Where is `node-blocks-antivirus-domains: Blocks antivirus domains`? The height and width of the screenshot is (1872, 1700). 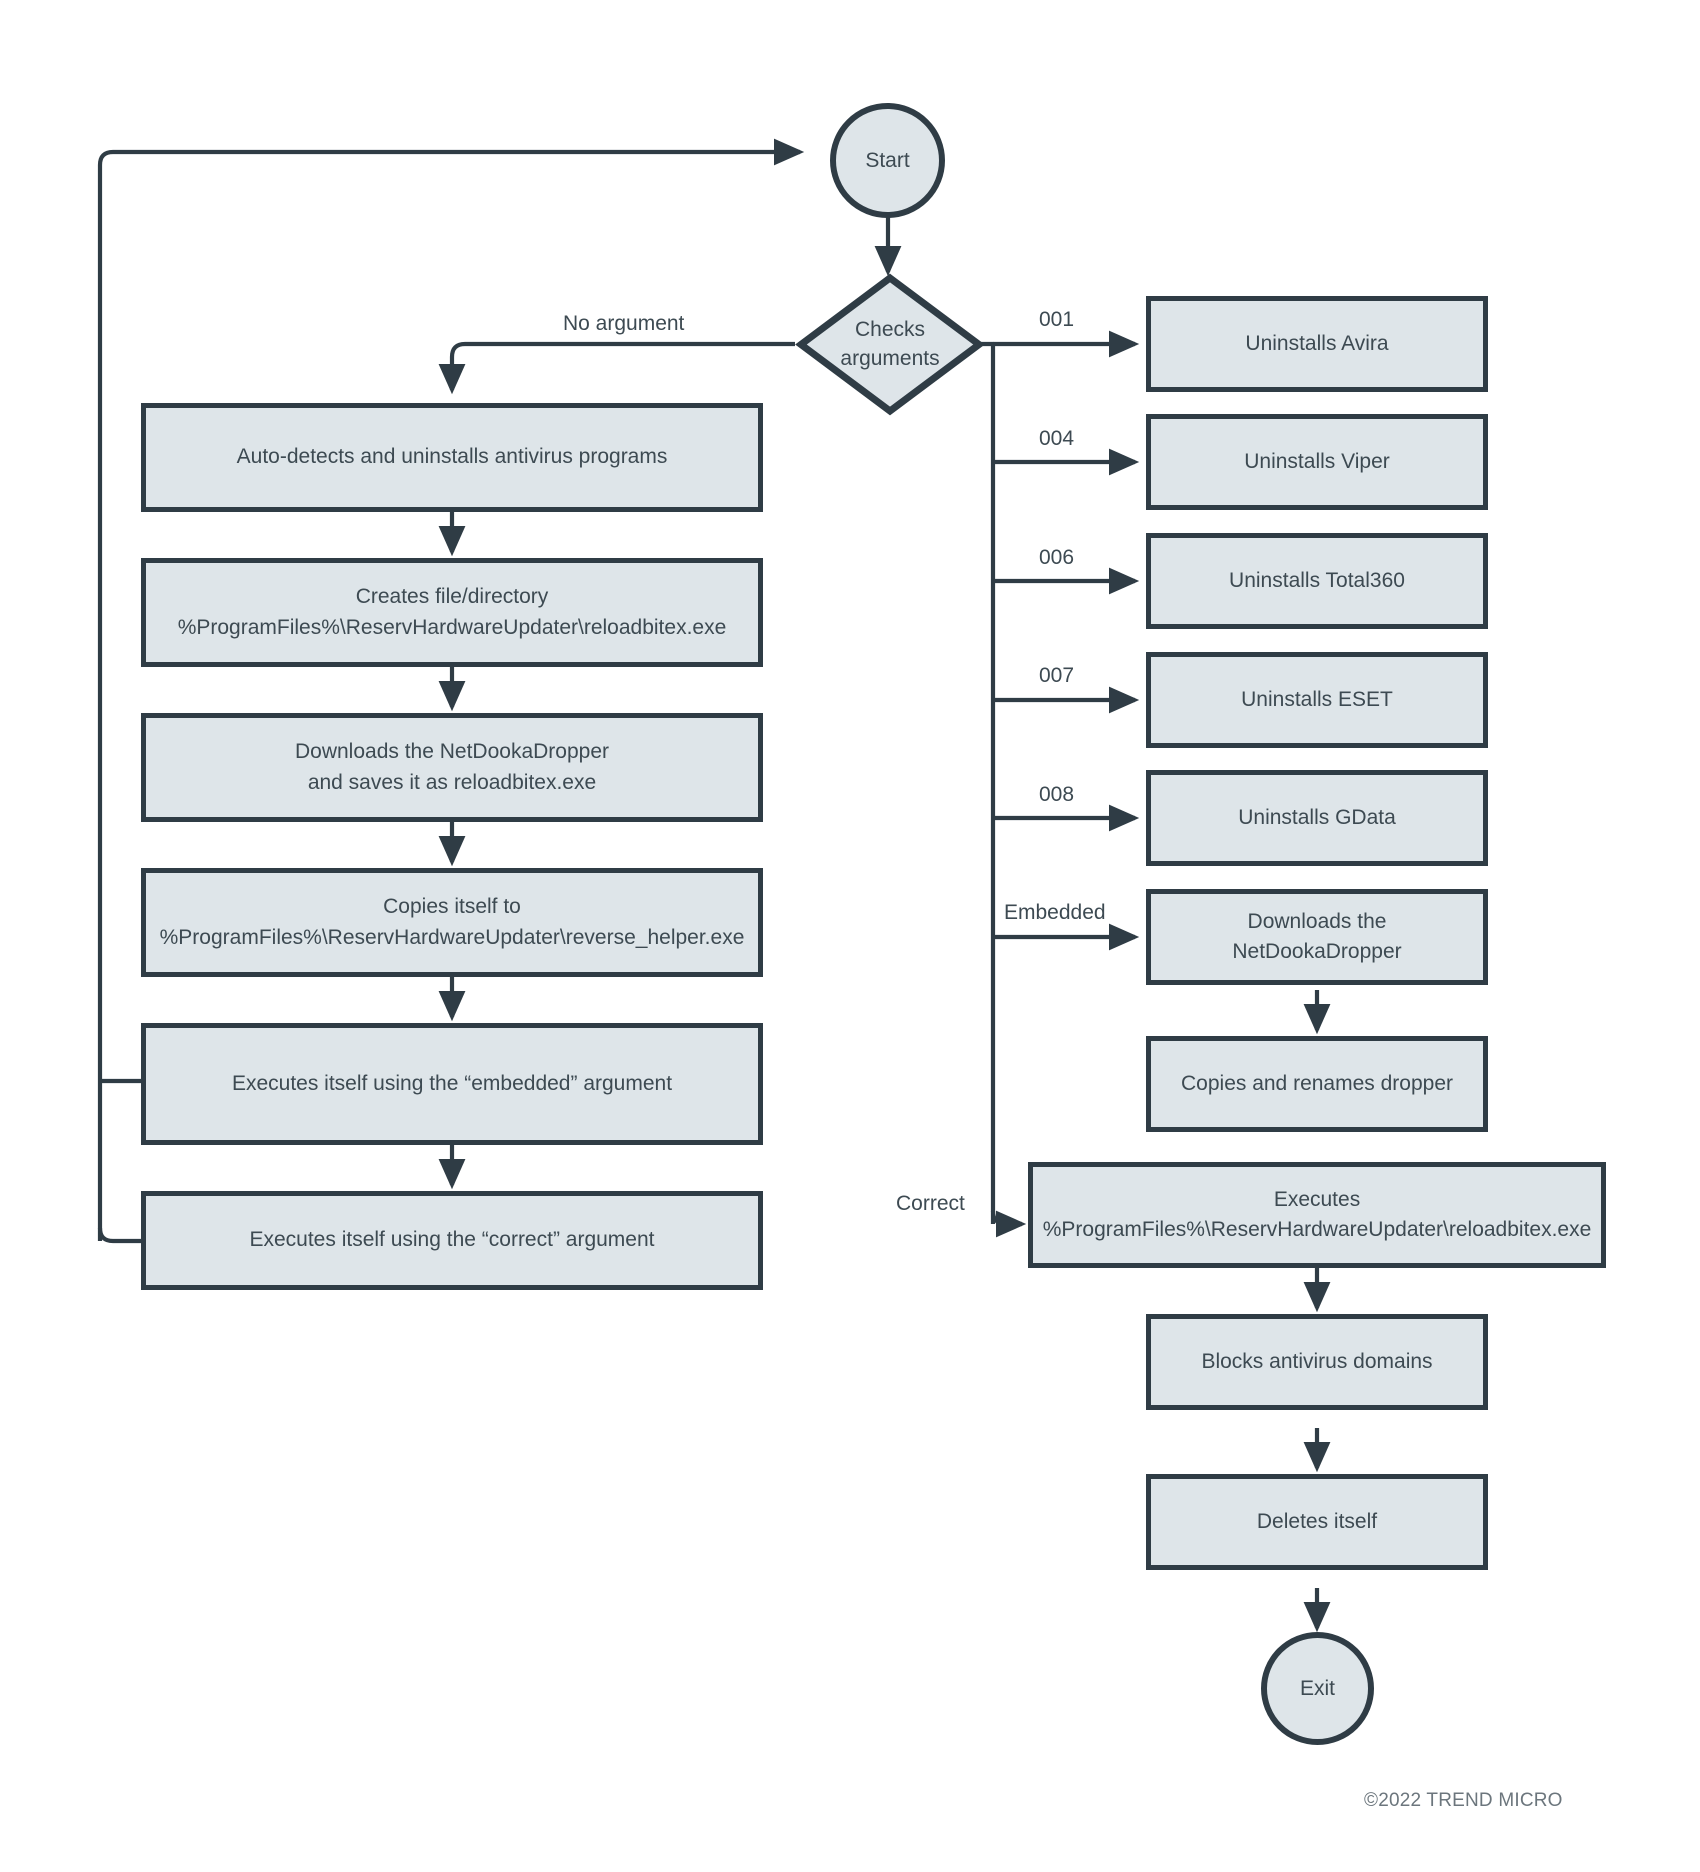 node-blocks-antivirus-domains: Blocks antivirus domains is located at coordinates (1317, 1362).